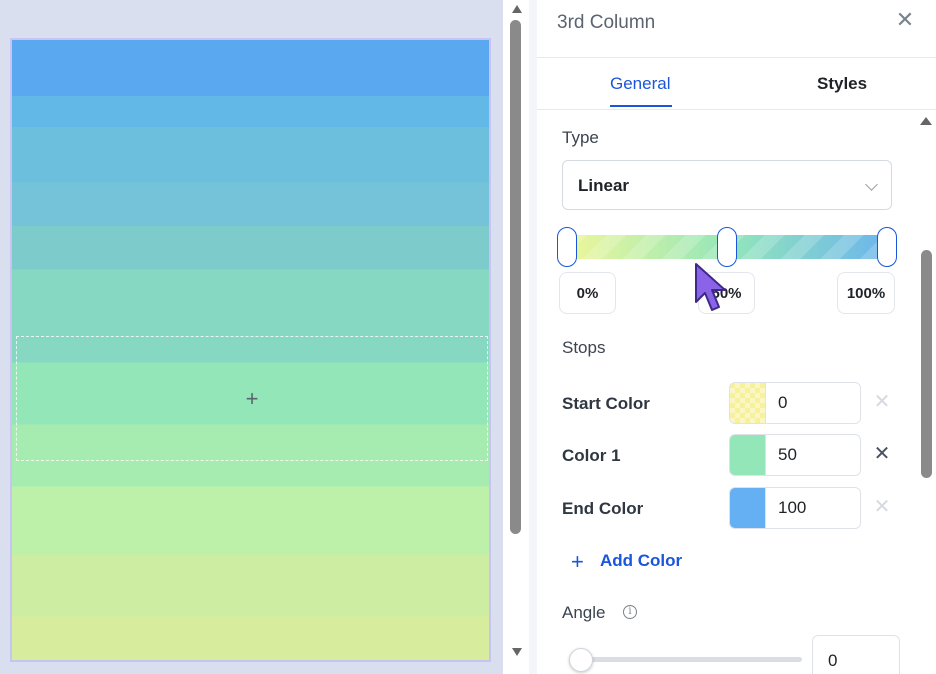 The height and width of the screenshot is (674, 936). What do you see at coordinates (736, 29) in the screenshot?
I see `panel-header: 3rd Column ✕` at bounding box center [736, 29].